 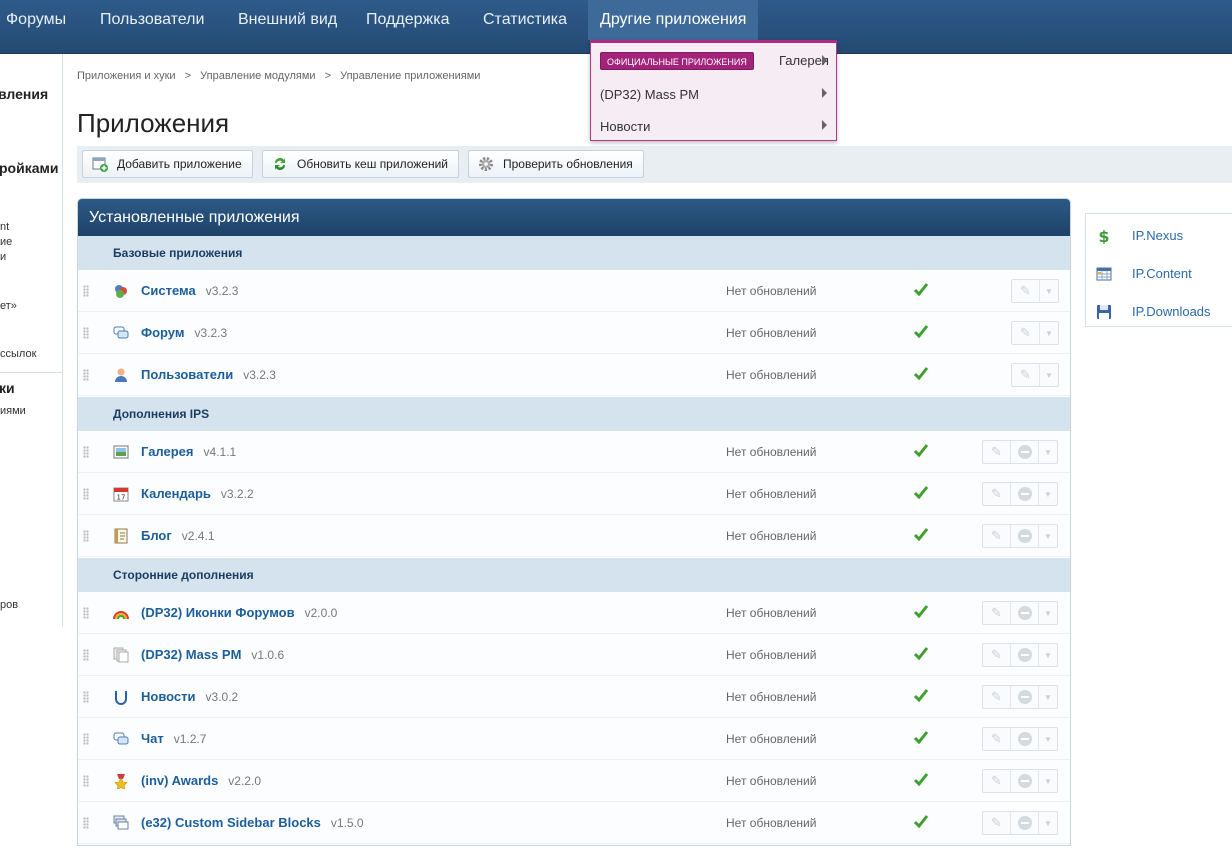 What do you see at coordinates (673, 20) in the screenshot?
I see `nav-other-apps: Другие приложения` at bounding box center [673, 20].